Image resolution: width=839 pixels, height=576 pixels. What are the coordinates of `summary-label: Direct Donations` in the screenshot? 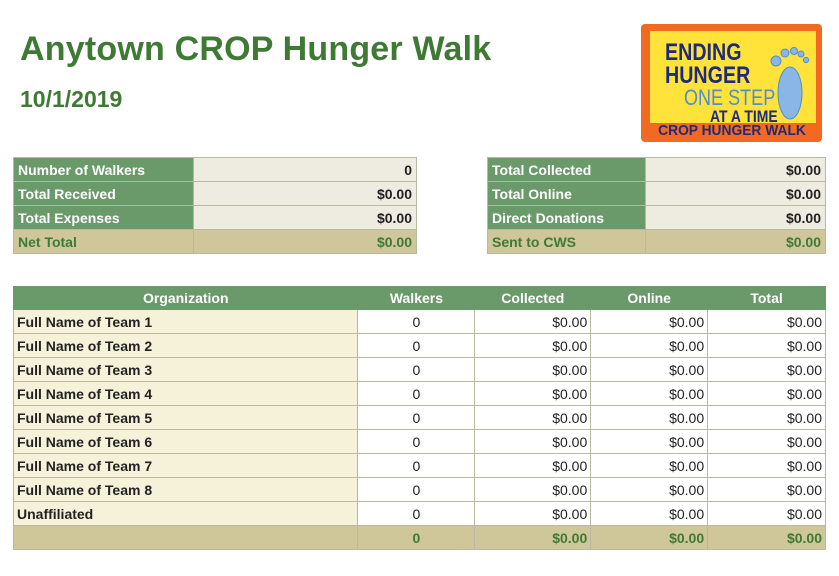 It's located at (566, 217).